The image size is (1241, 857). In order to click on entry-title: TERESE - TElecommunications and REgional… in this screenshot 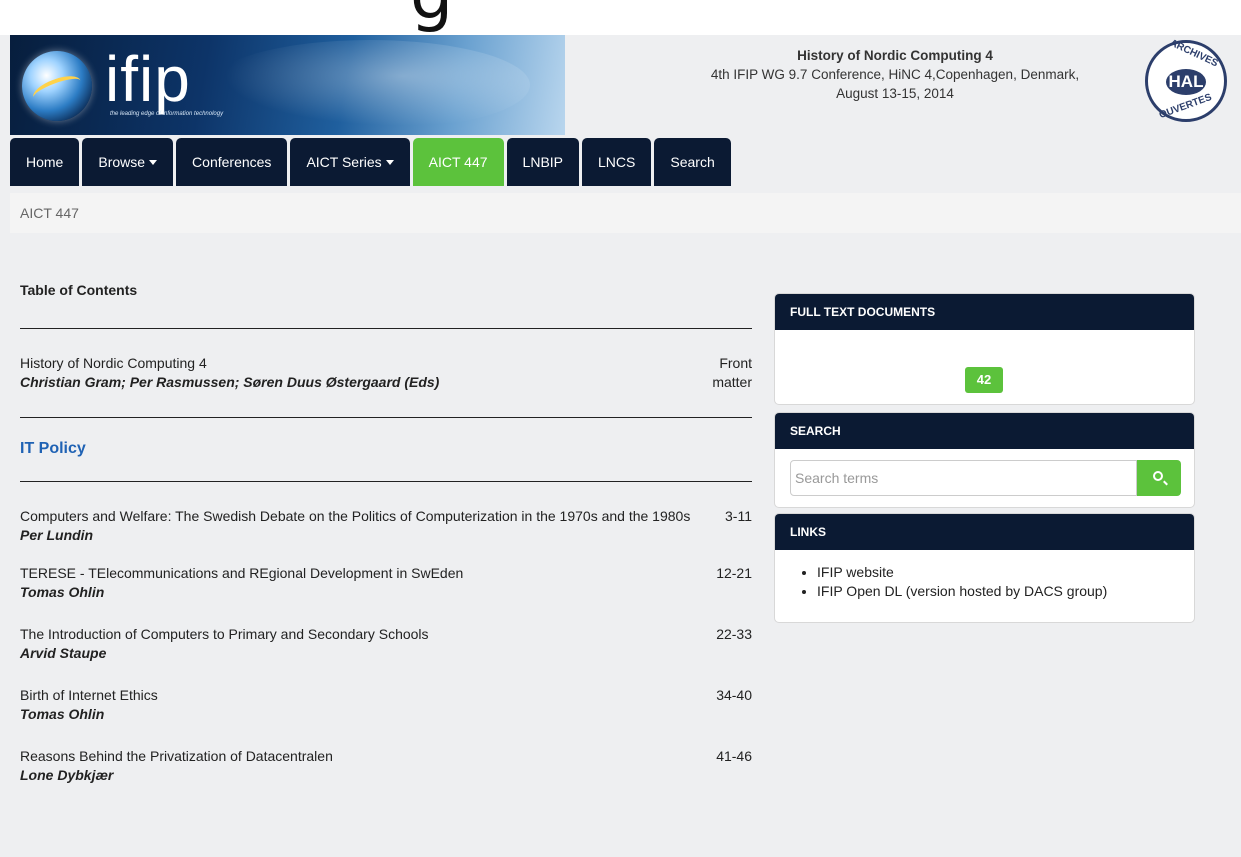, I will do `click(356, 573)`.